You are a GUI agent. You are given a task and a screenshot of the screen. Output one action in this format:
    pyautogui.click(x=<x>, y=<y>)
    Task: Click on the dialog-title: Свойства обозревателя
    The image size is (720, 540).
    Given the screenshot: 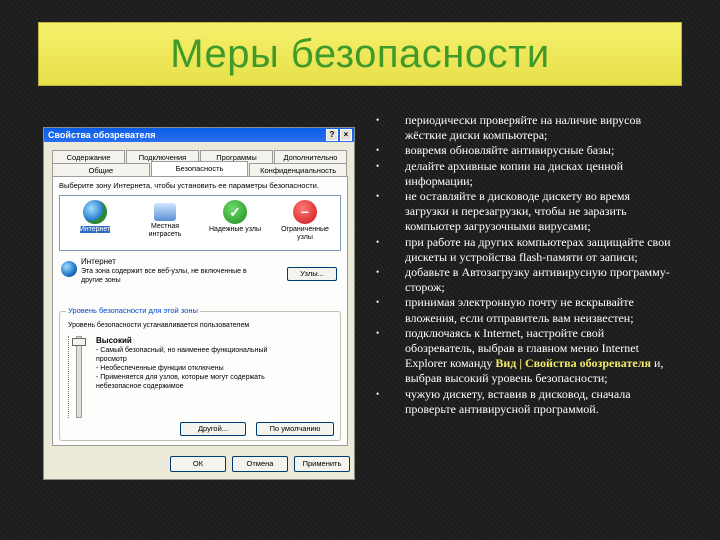 What is the action you would take?
    pyautogui.click(x=102, y=135)
    